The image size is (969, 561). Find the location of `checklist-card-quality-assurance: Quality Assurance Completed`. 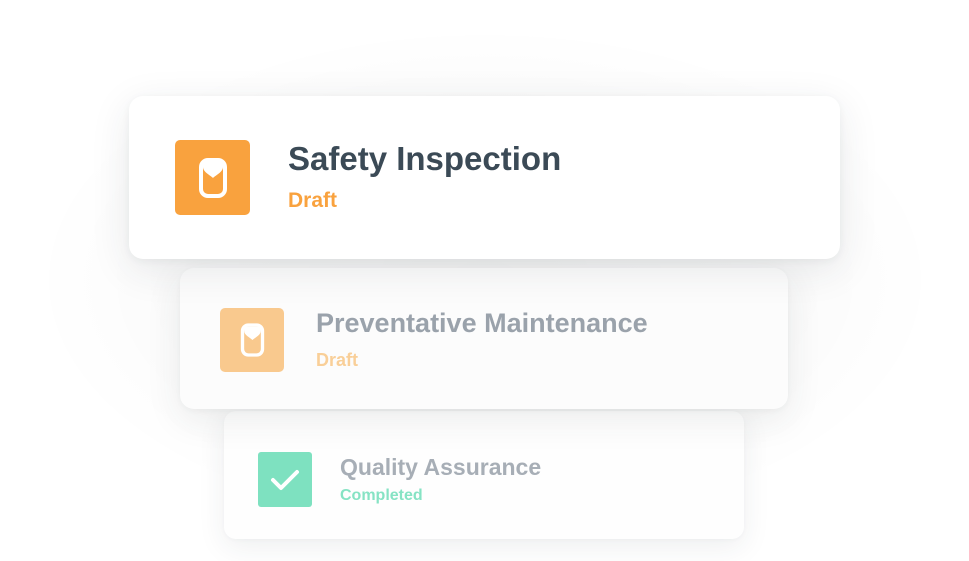

checklist-card-quality-assurance: Quality Assurance Completed is located at coordinates (484, 475).